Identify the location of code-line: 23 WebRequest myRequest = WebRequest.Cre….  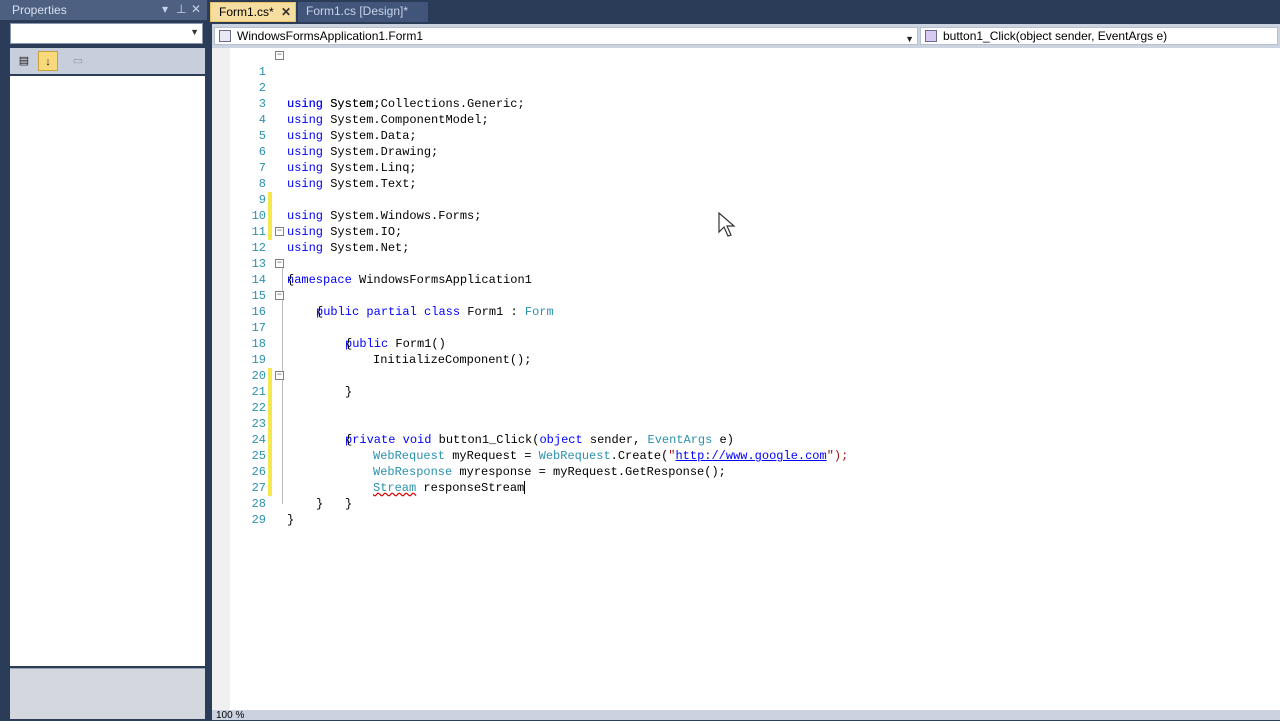
(712, 431).